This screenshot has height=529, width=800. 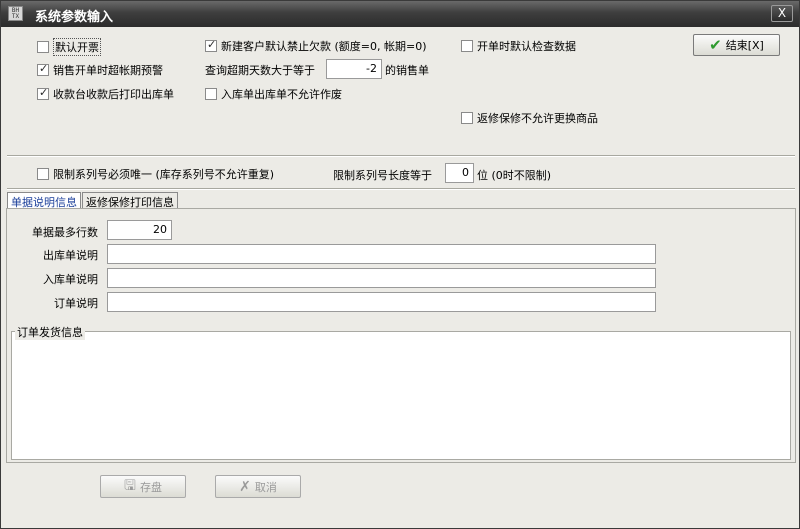 I want to click on default-check-data-checkbox: 开单时默认检查数据, so click(x=518, y=46).